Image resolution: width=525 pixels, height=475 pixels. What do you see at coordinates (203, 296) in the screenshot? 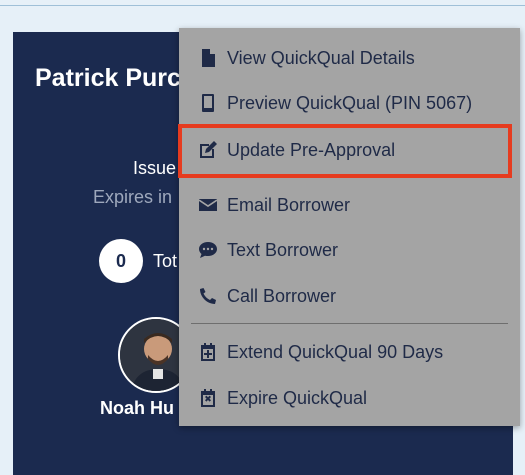
I see `phone-icon` at bounding box center [203, 296].